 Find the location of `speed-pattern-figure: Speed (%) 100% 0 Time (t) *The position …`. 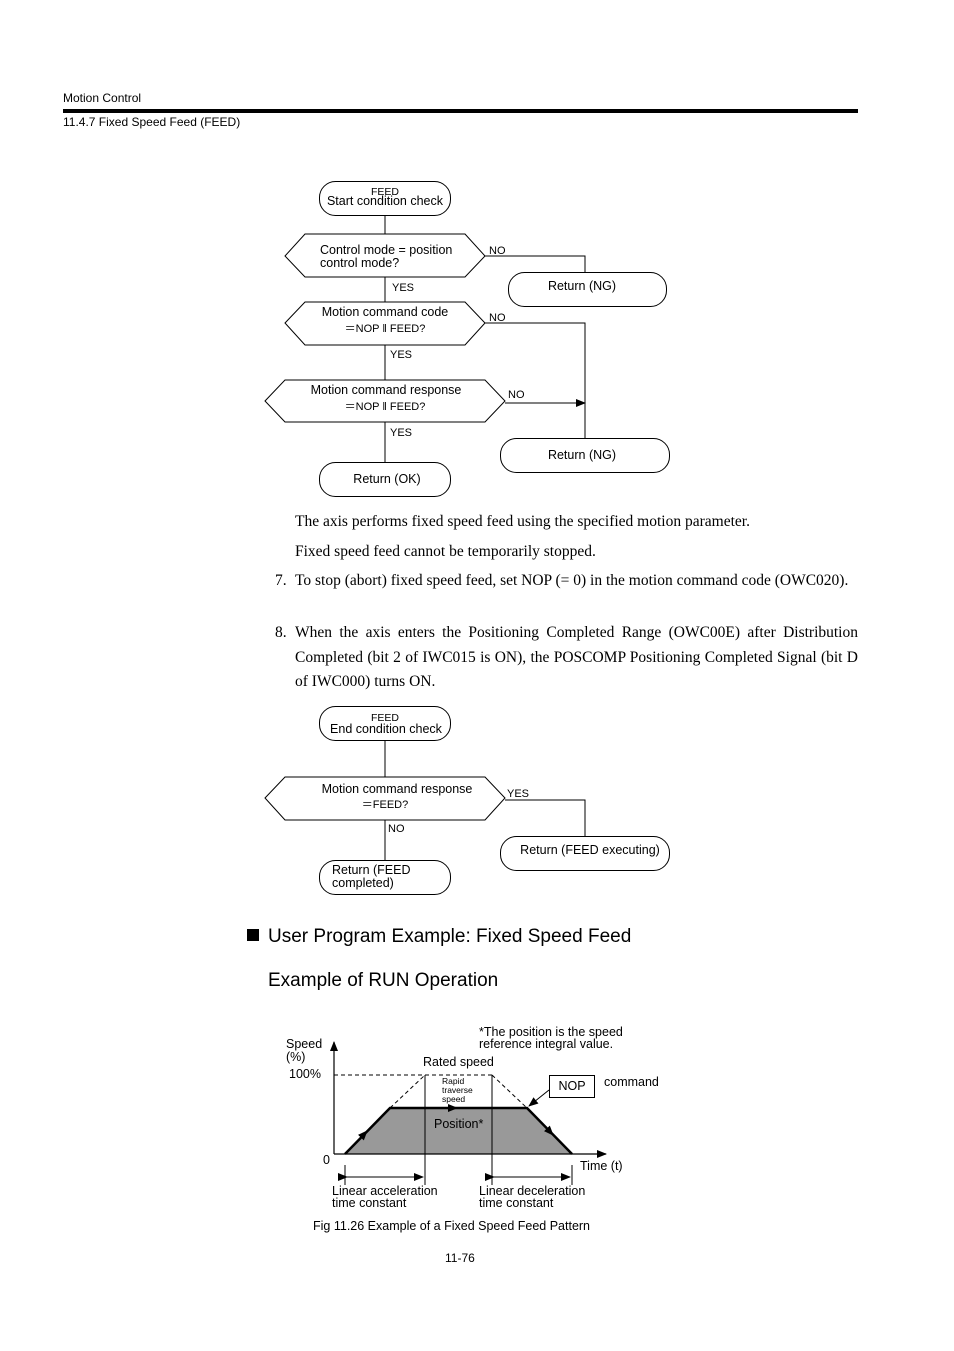

speed-pattern-figure: Speed (%) 100% 0 Time (t) *The position … is located at coordinates (472, 1129).